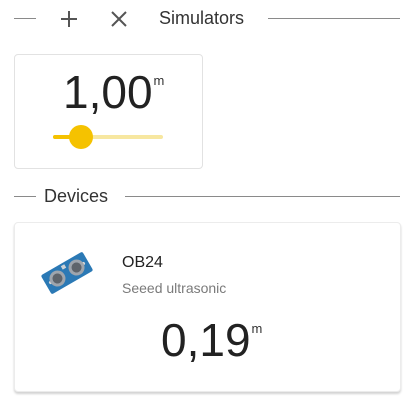 This screenshot has width=416, height=414. I want to click on device-unit: m, so click(257, 328).